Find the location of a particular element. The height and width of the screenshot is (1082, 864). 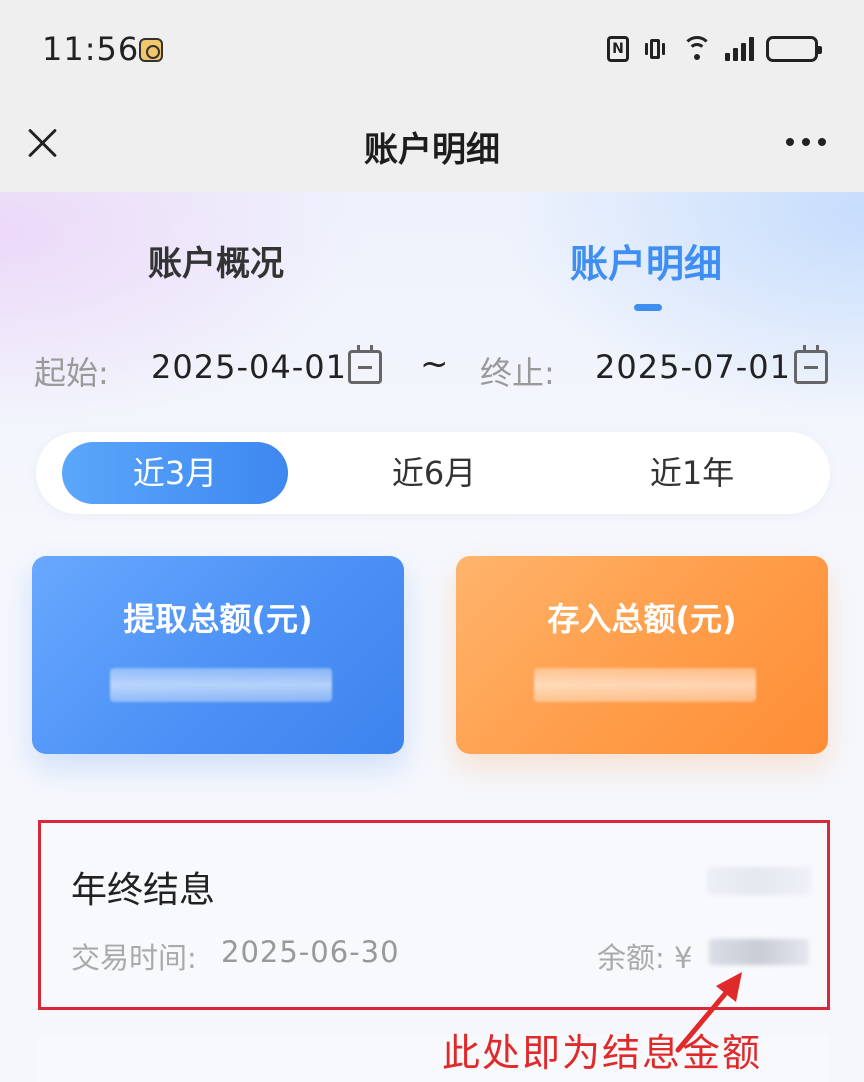

range-selector: 近3月 近6月 近1年 is located at coordinates (433, 473).